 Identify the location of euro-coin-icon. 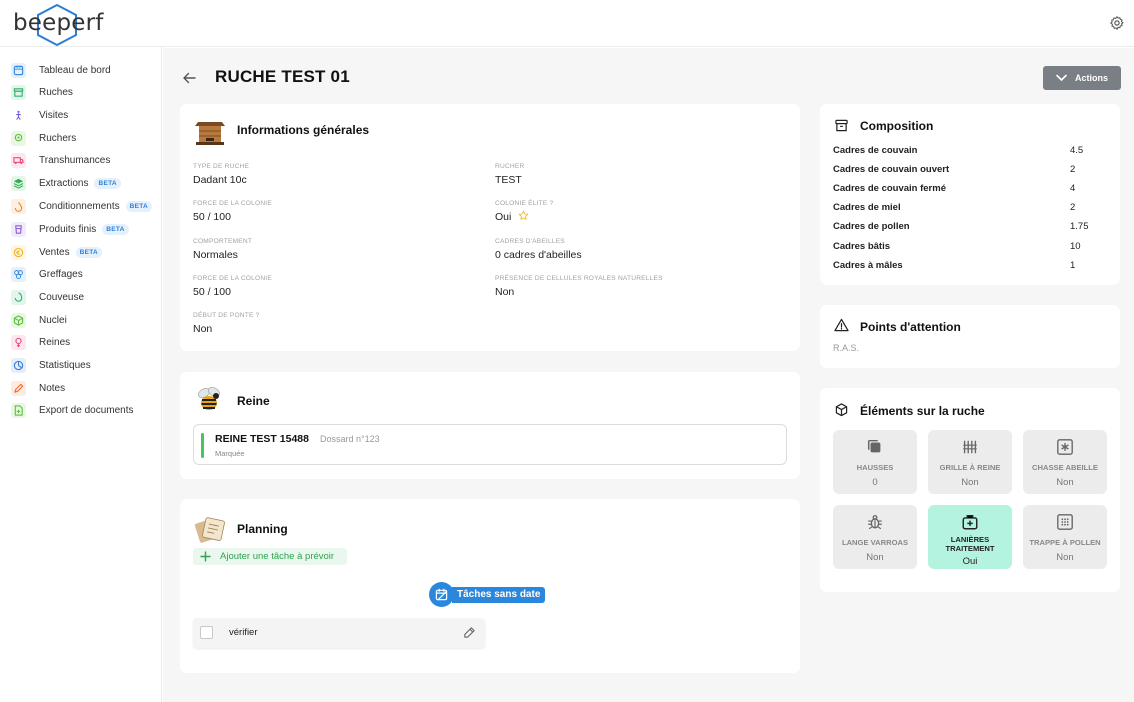
(18, 252).